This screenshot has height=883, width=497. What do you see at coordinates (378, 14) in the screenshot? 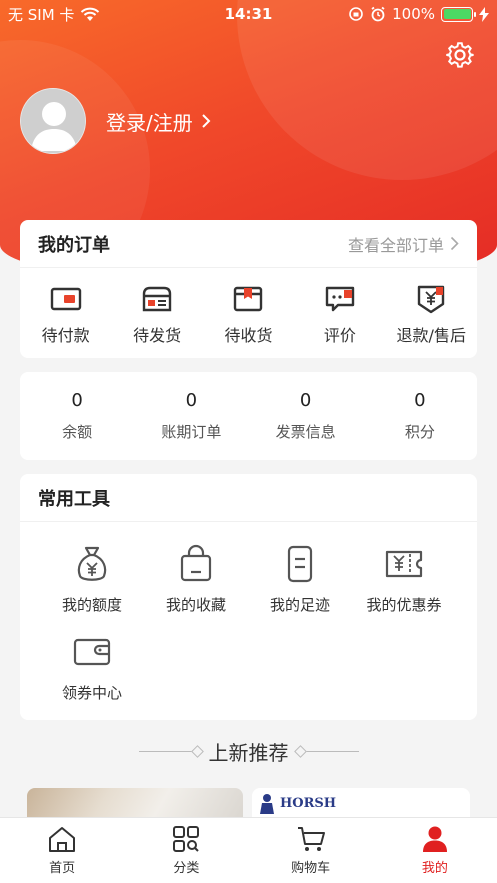
I see `alarm-icon` at bounding box center [378, 14].